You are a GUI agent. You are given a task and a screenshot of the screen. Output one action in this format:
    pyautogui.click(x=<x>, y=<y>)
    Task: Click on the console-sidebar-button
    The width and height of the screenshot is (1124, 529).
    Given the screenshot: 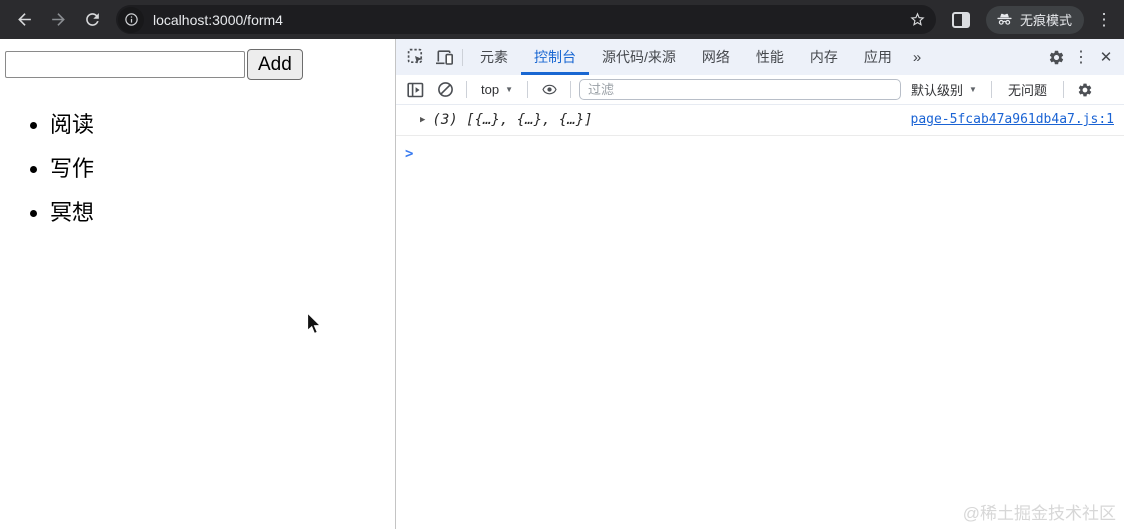 What is the action you would take?
    pyautogui.click(x=415, y=90)
    